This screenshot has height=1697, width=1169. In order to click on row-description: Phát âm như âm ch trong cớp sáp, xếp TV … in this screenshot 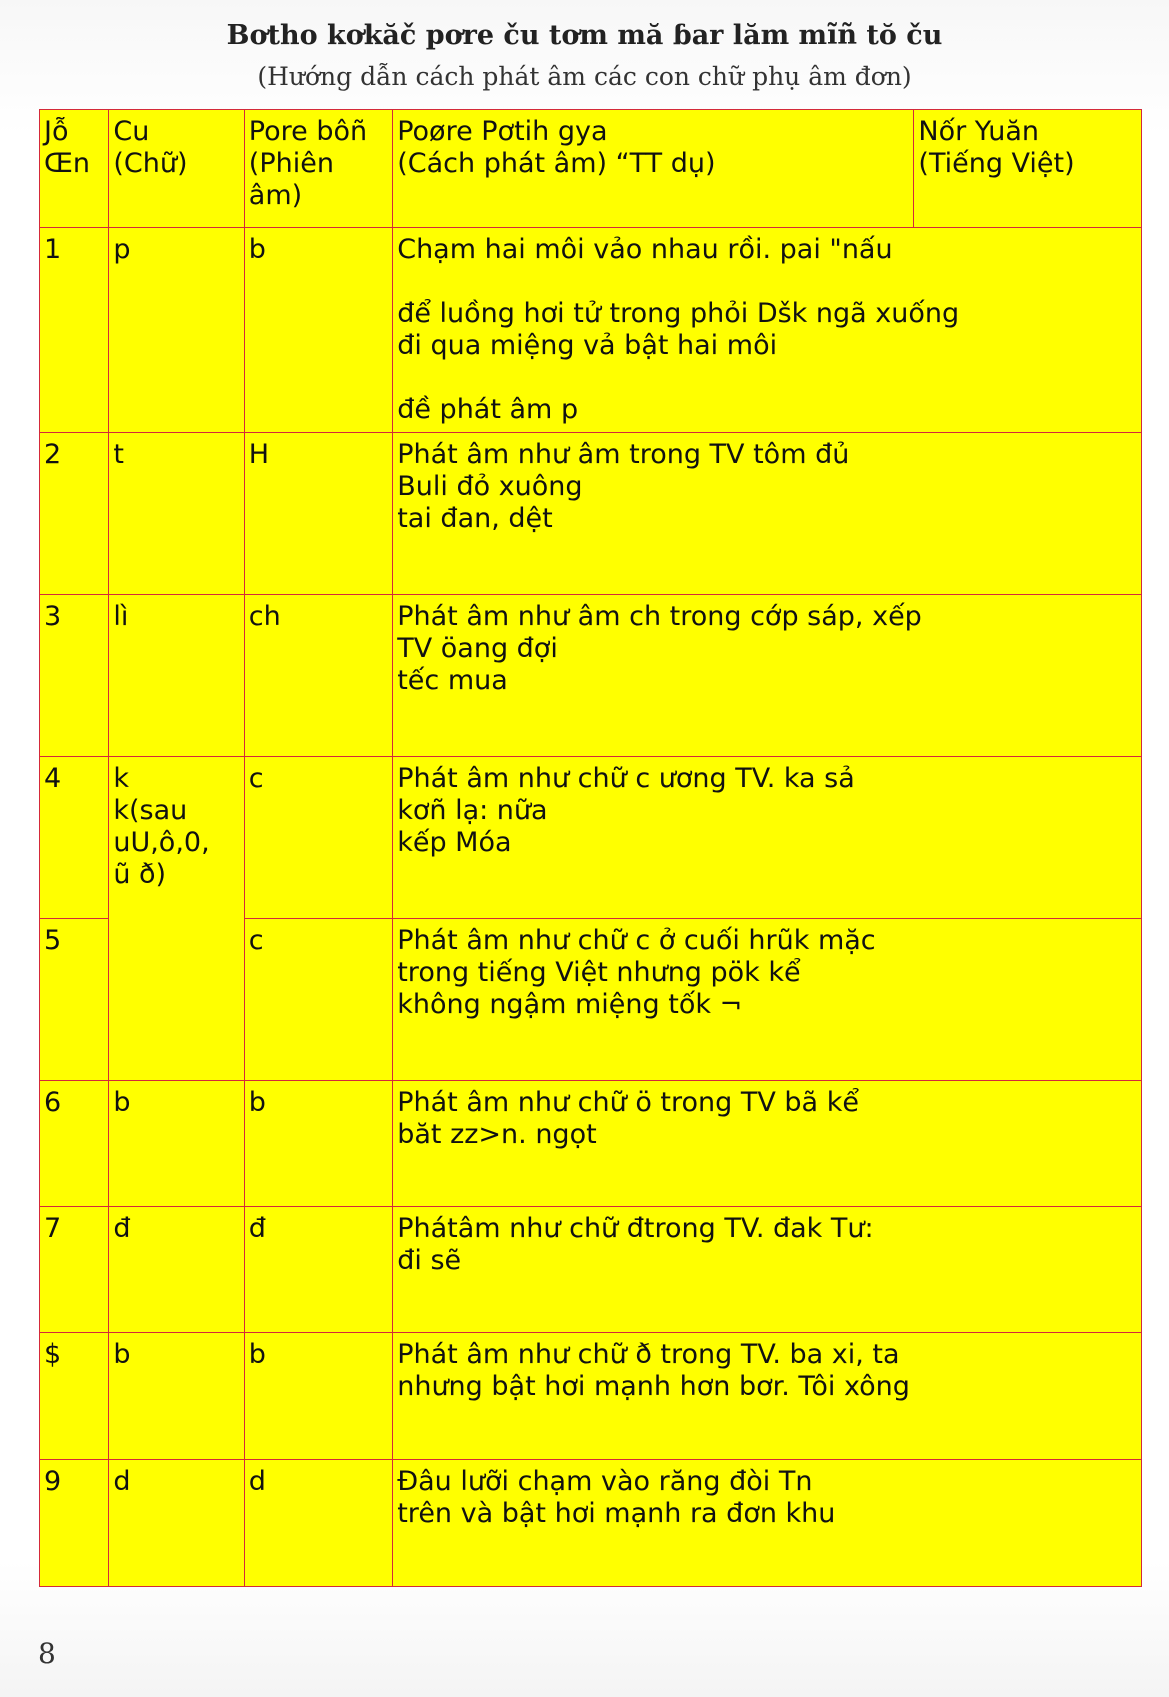, I will do `click(767, 675)`.